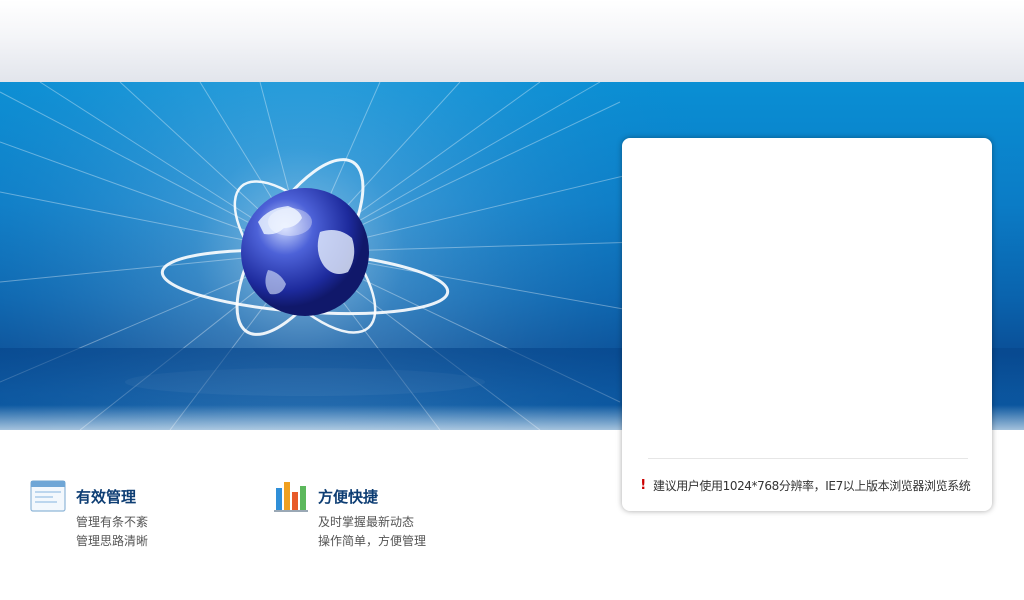 The width and height of the screenshot is (1024, 600). Describe the element at coordinates (808, 458) in the screenshot. I see `panel-divider` at that location.